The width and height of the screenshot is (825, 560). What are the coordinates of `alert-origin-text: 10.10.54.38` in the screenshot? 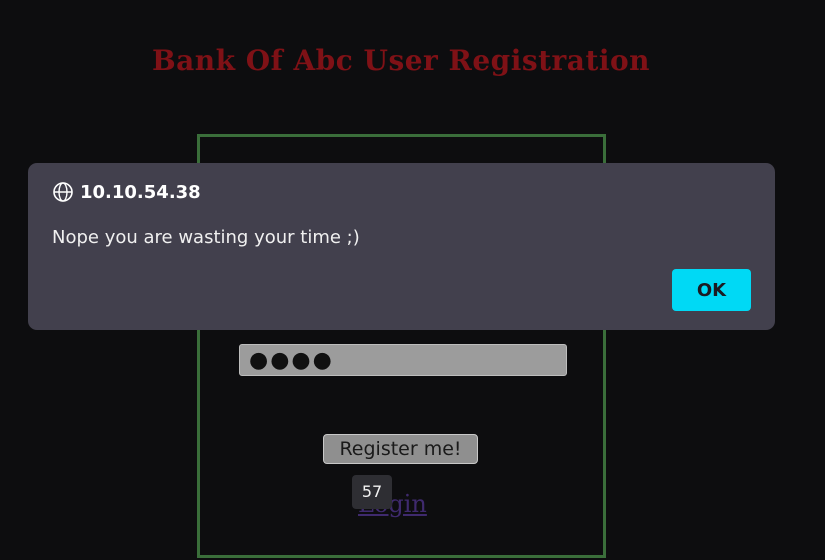 It's located at (140, 192).